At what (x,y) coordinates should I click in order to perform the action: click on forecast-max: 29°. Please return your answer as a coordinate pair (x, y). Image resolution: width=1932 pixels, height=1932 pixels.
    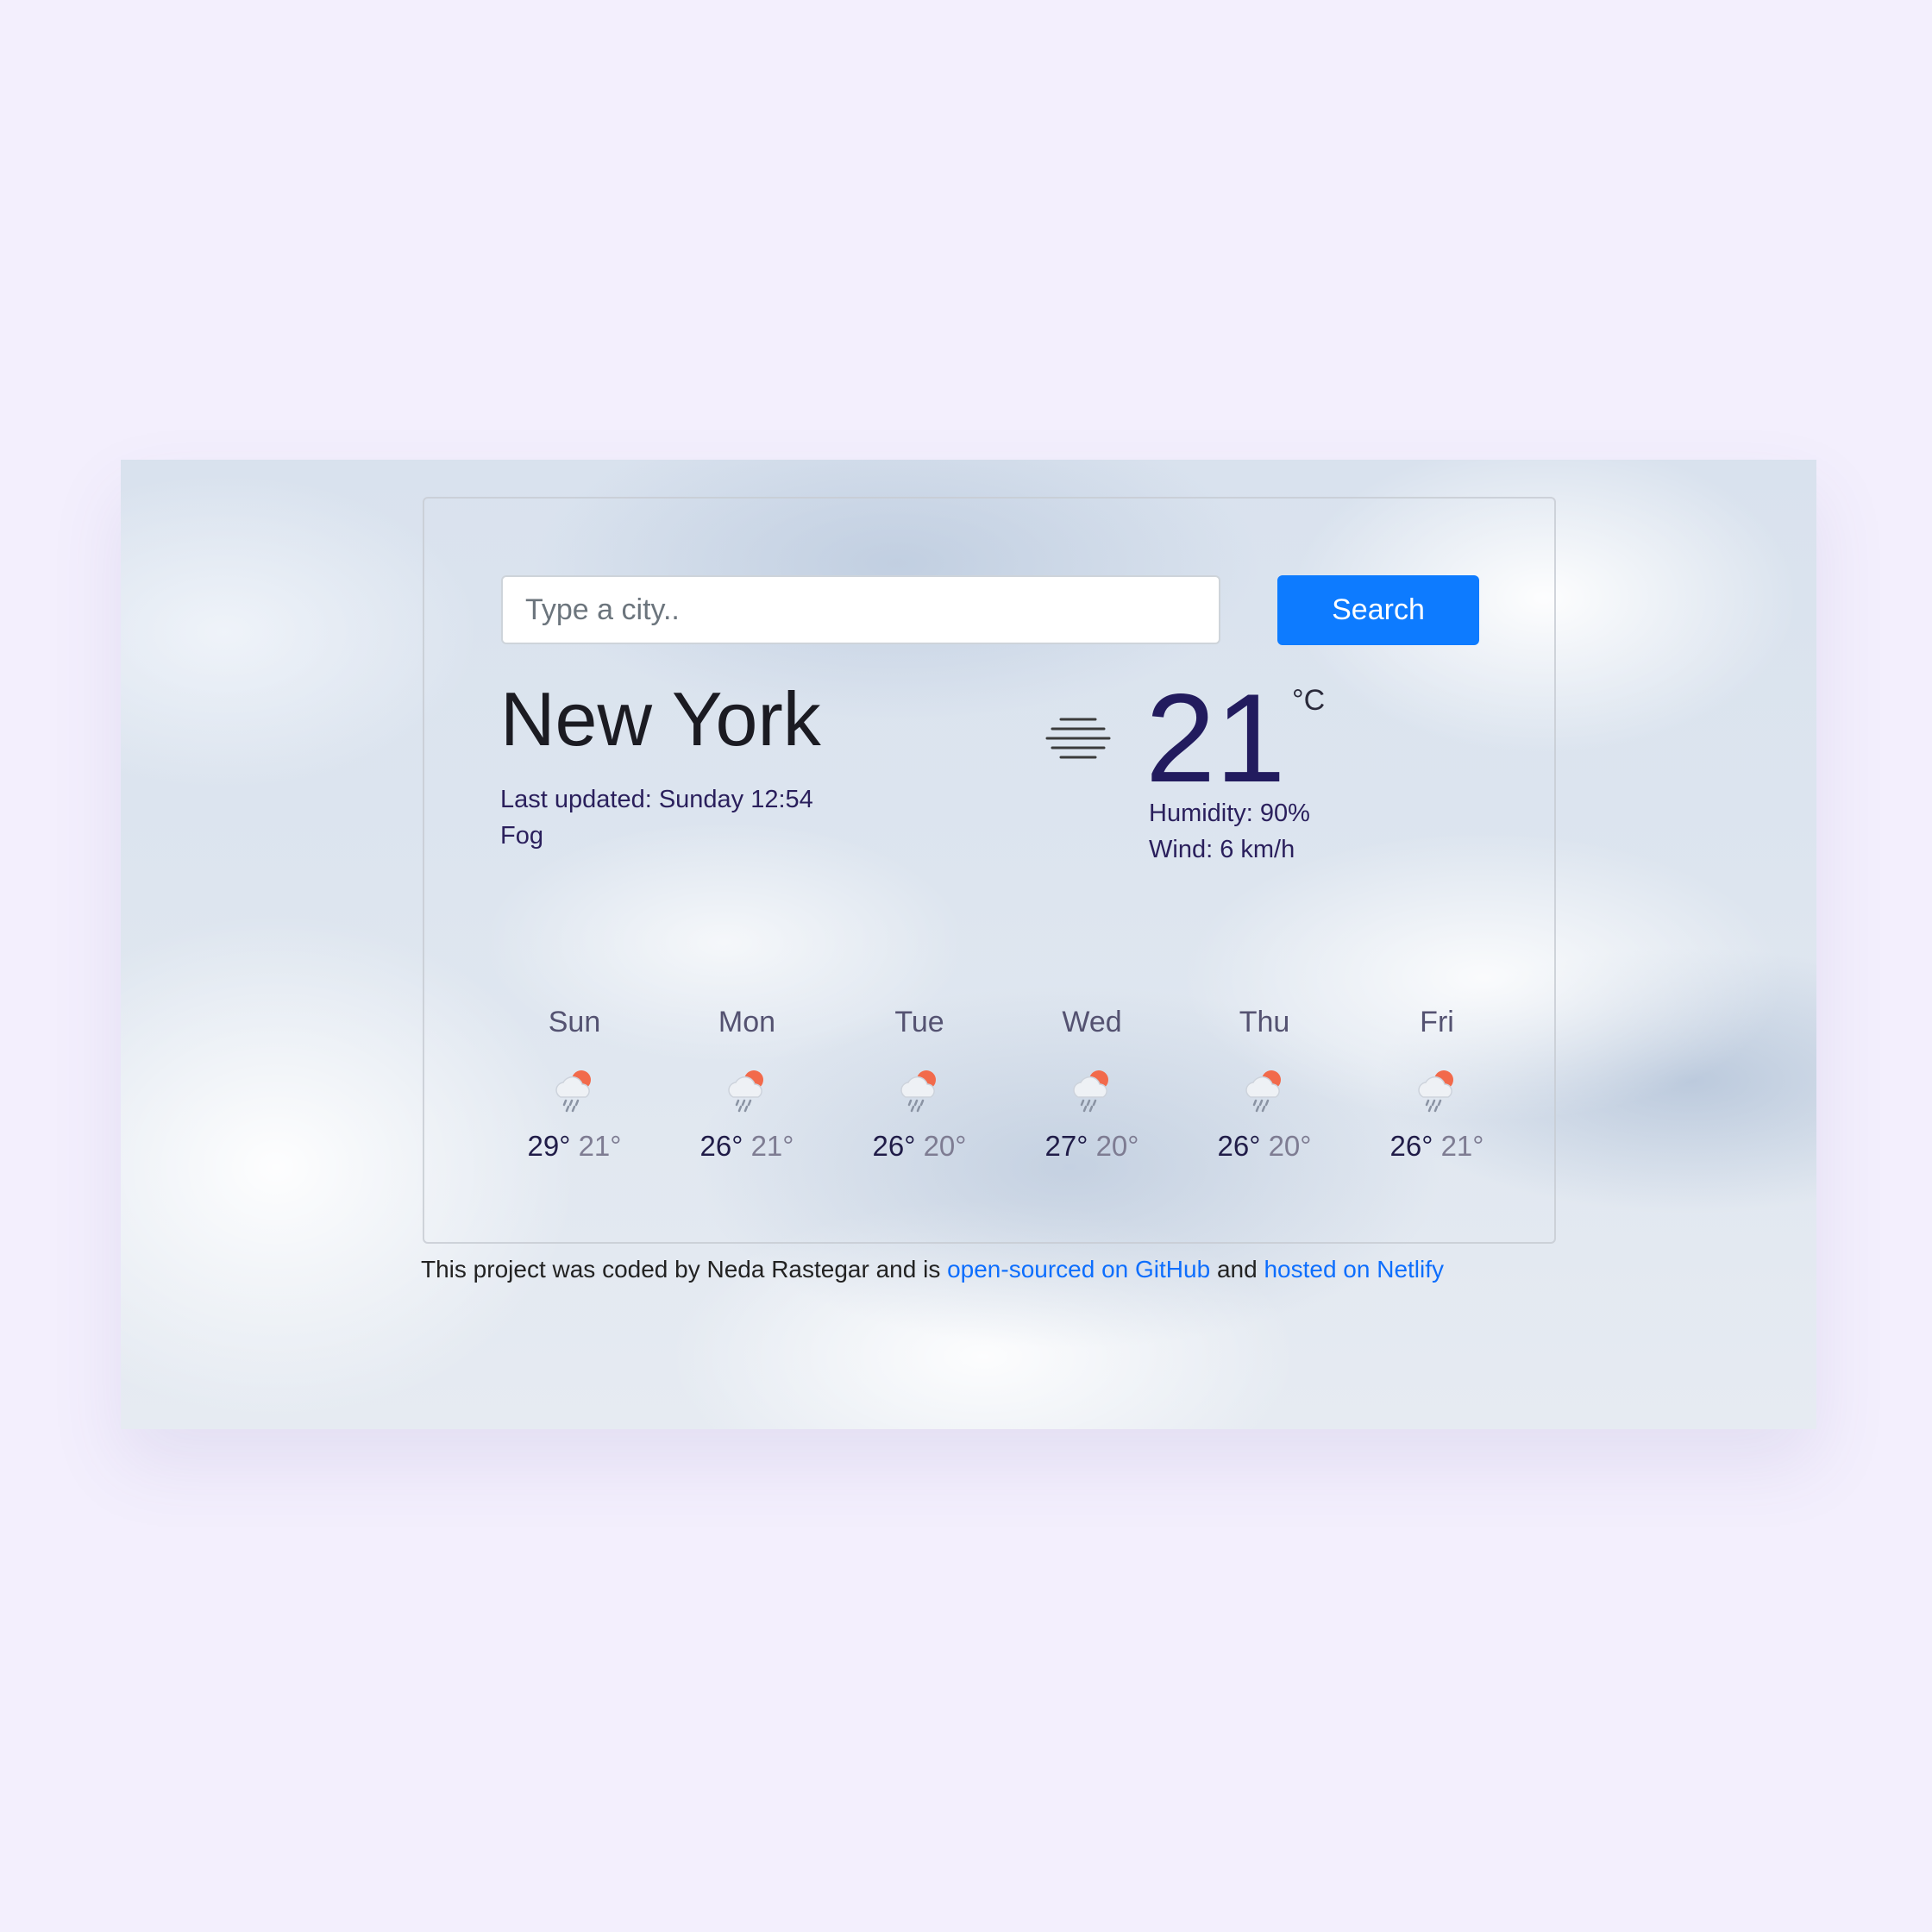
    Looking at the image, I should click on (549, 1146).